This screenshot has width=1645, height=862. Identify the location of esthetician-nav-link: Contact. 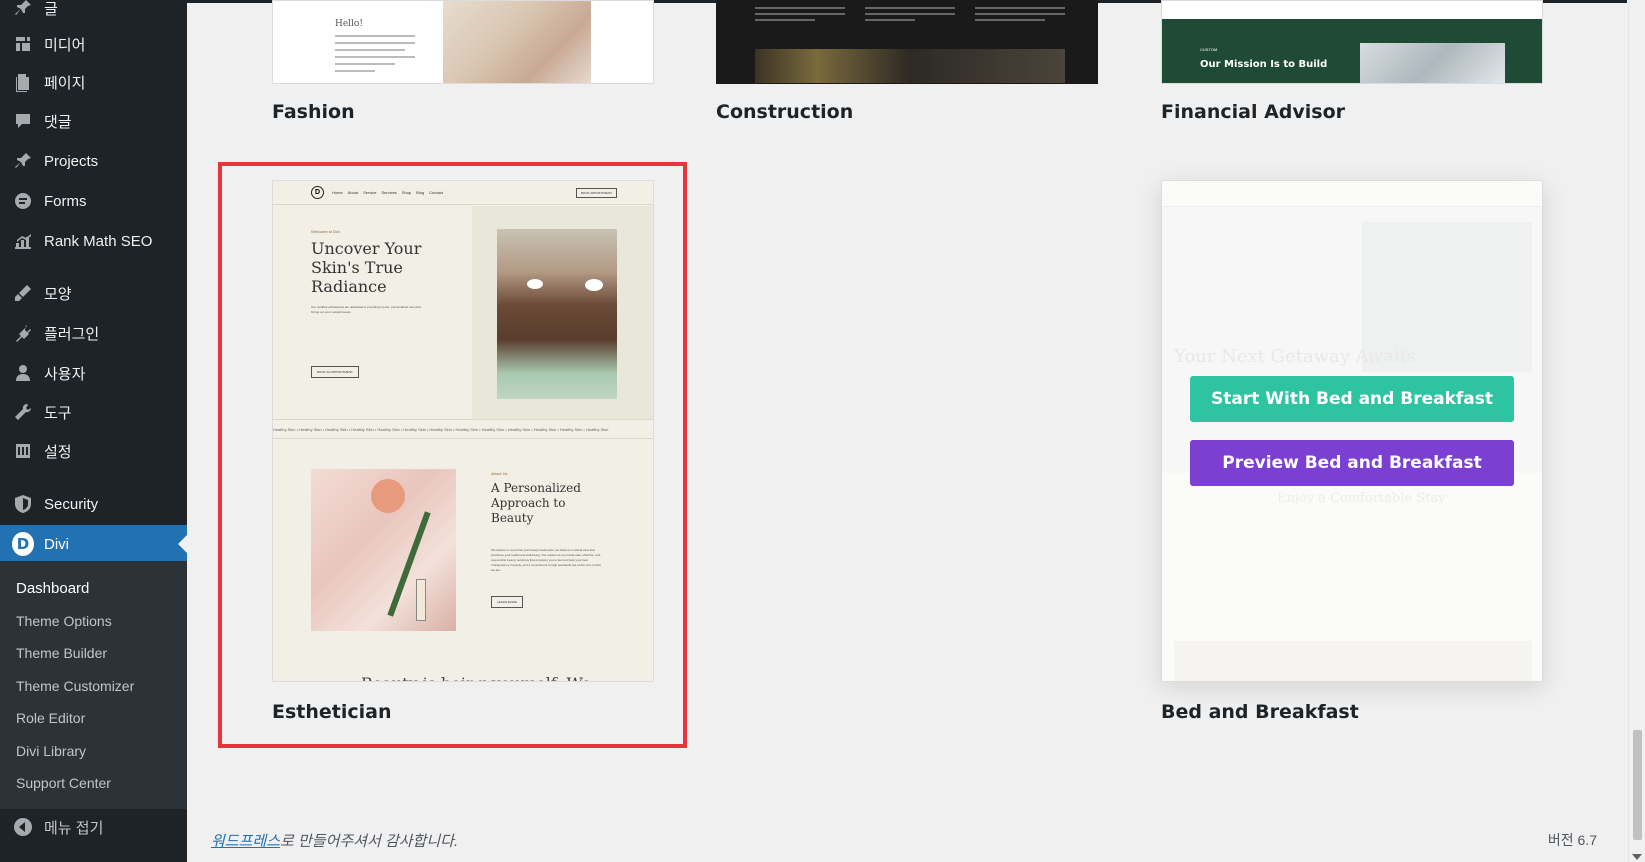
(436, 192).